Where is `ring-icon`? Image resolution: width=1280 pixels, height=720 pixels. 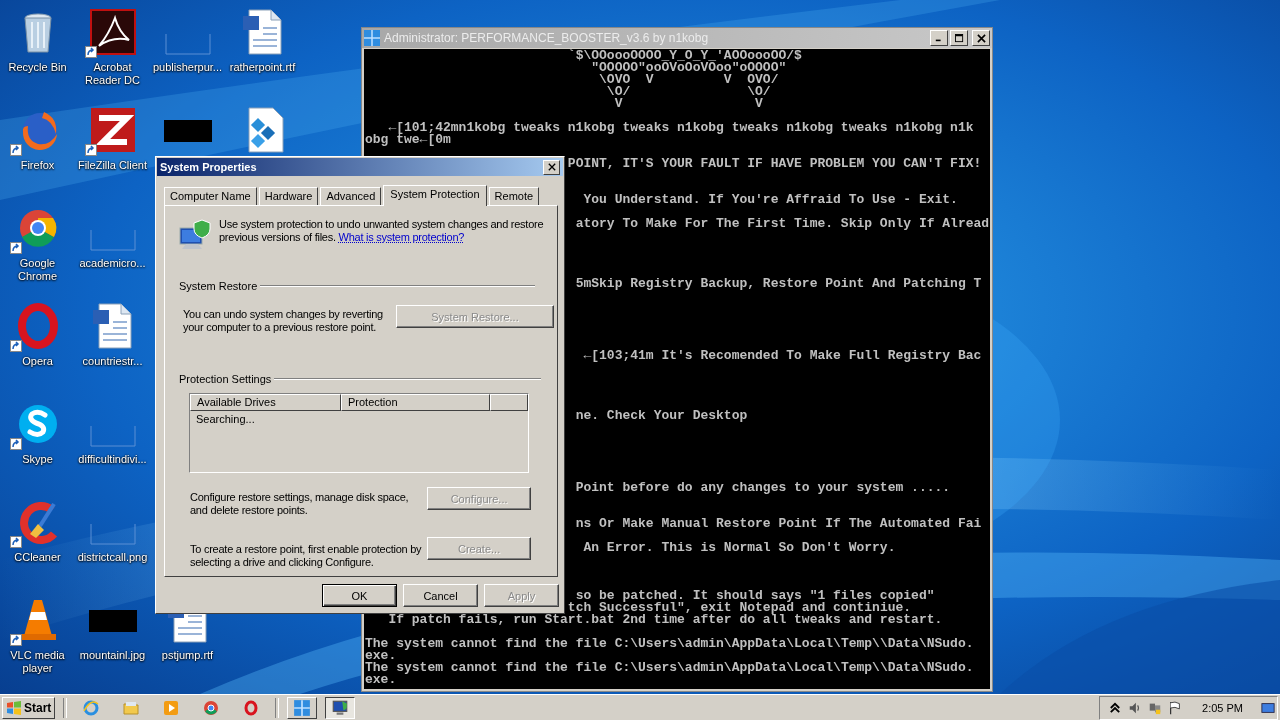 ring-icon is located at coordinates (251, 707).